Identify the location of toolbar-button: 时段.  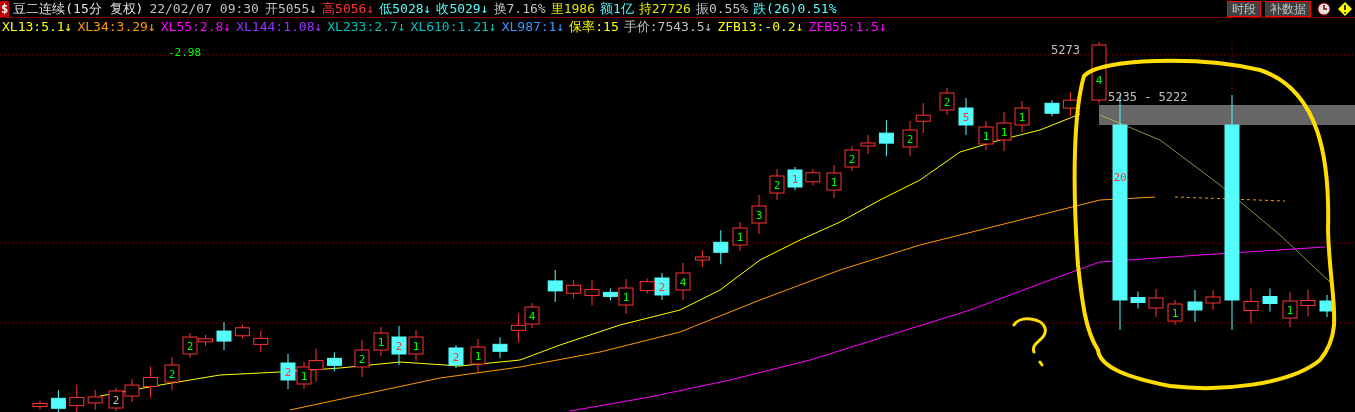
(1244, 8).